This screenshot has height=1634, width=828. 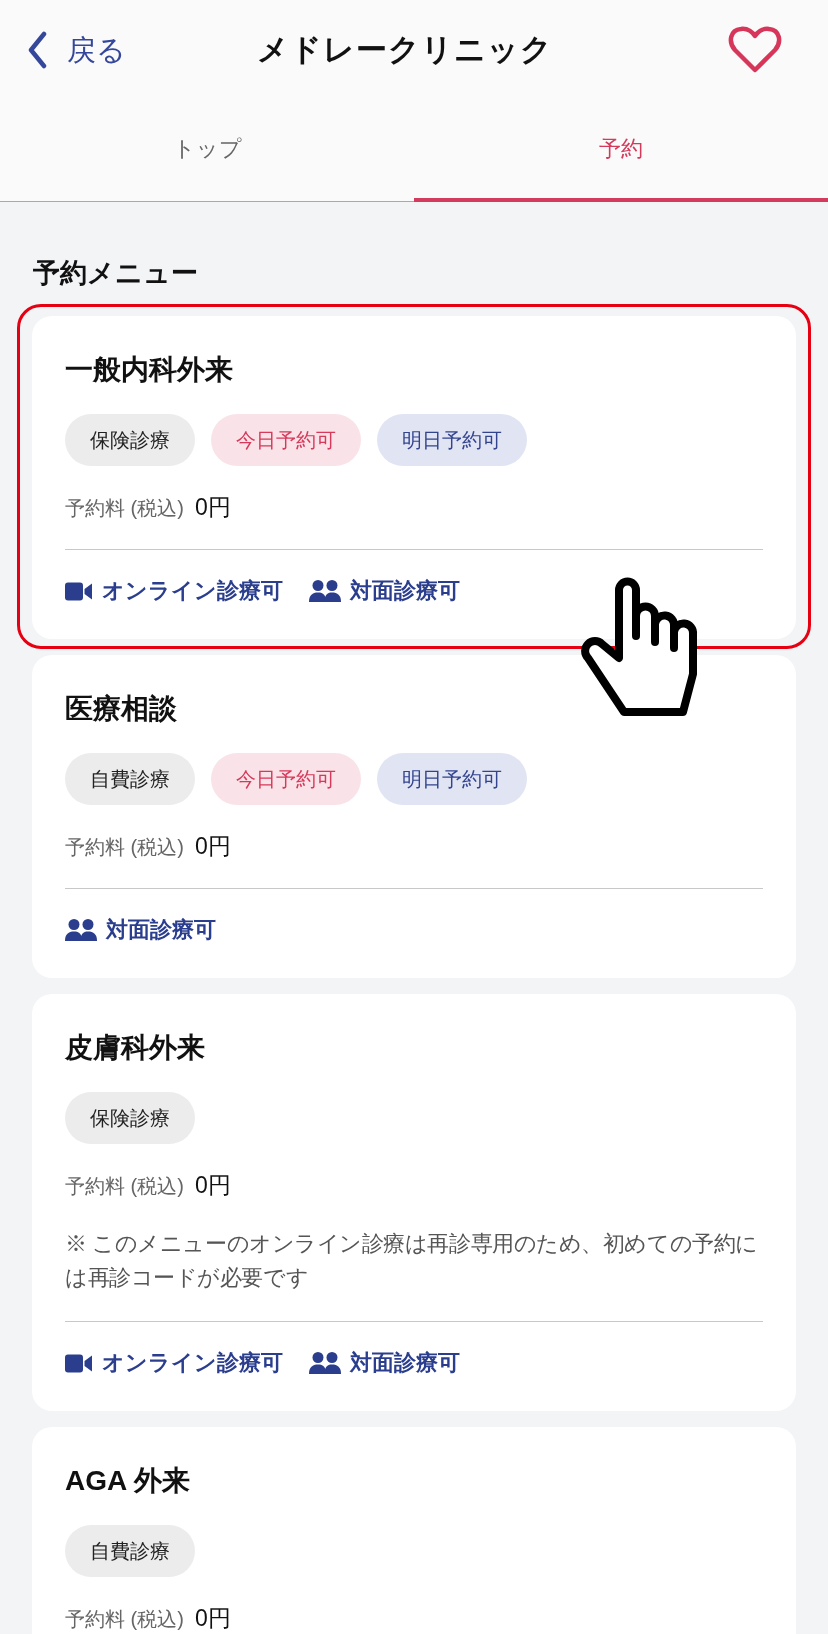 I want to click on menu-title: 一般内科外来, so click(x=149, y=370).